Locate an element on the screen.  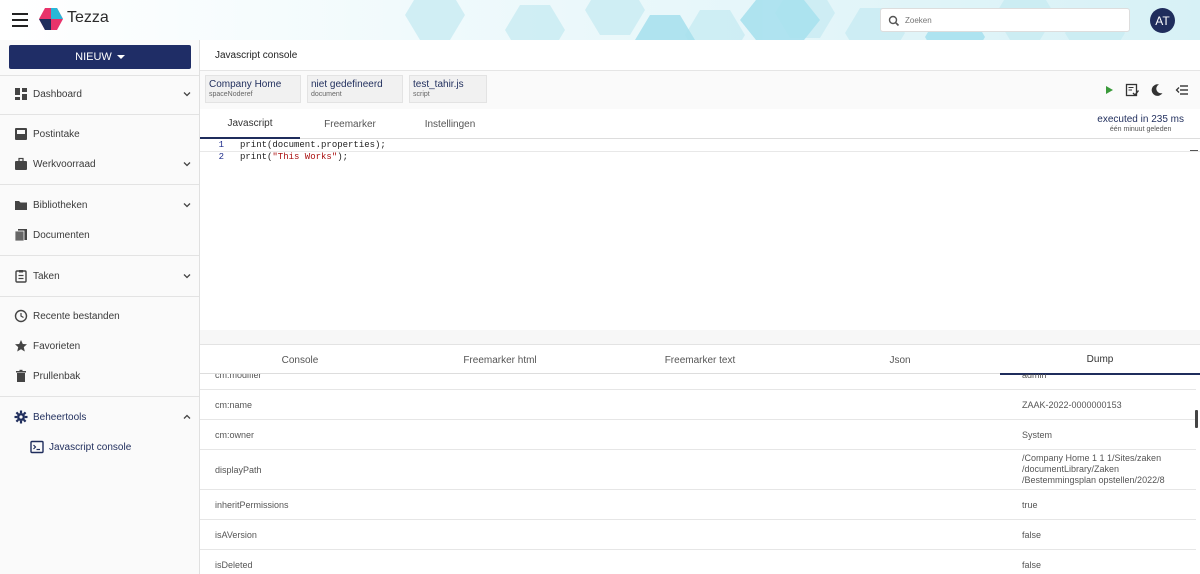
param-script: test_tahir.js script is located at coordinates (448, 89).